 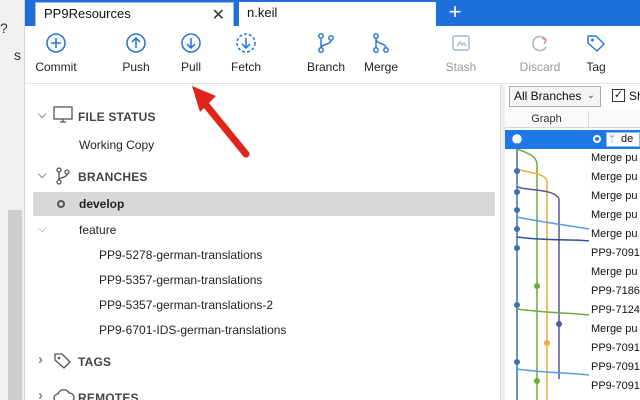 I want to click on show-remote-checkbox: ✓, so click(x=618, y=95).